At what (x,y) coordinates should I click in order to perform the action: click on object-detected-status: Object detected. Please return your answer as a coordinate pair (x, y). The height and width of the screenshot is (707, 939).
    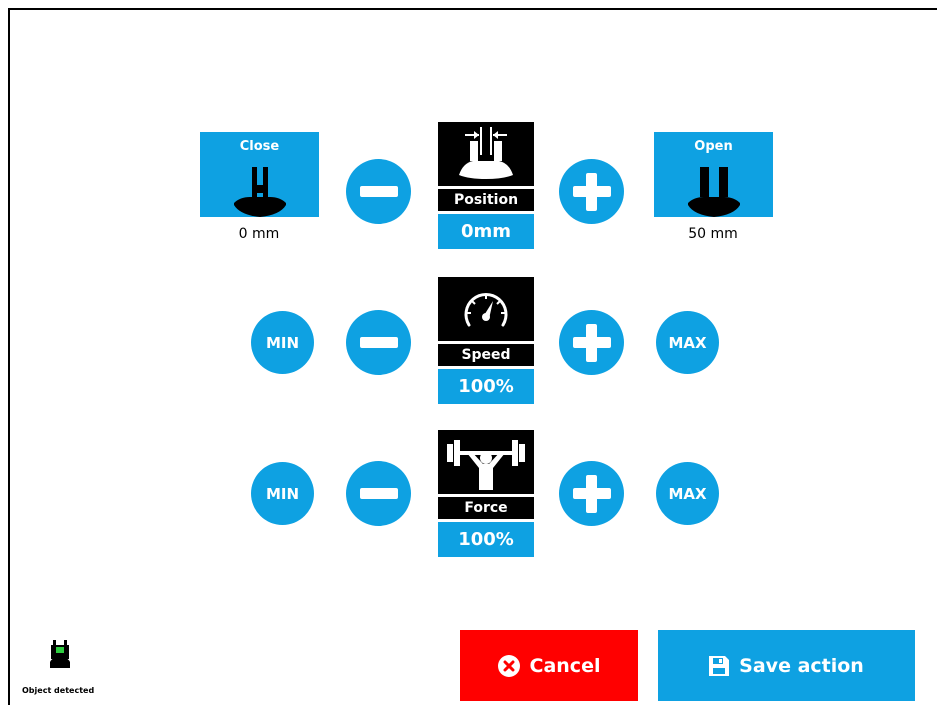
    Looking at the image, I should click on (58, 690).